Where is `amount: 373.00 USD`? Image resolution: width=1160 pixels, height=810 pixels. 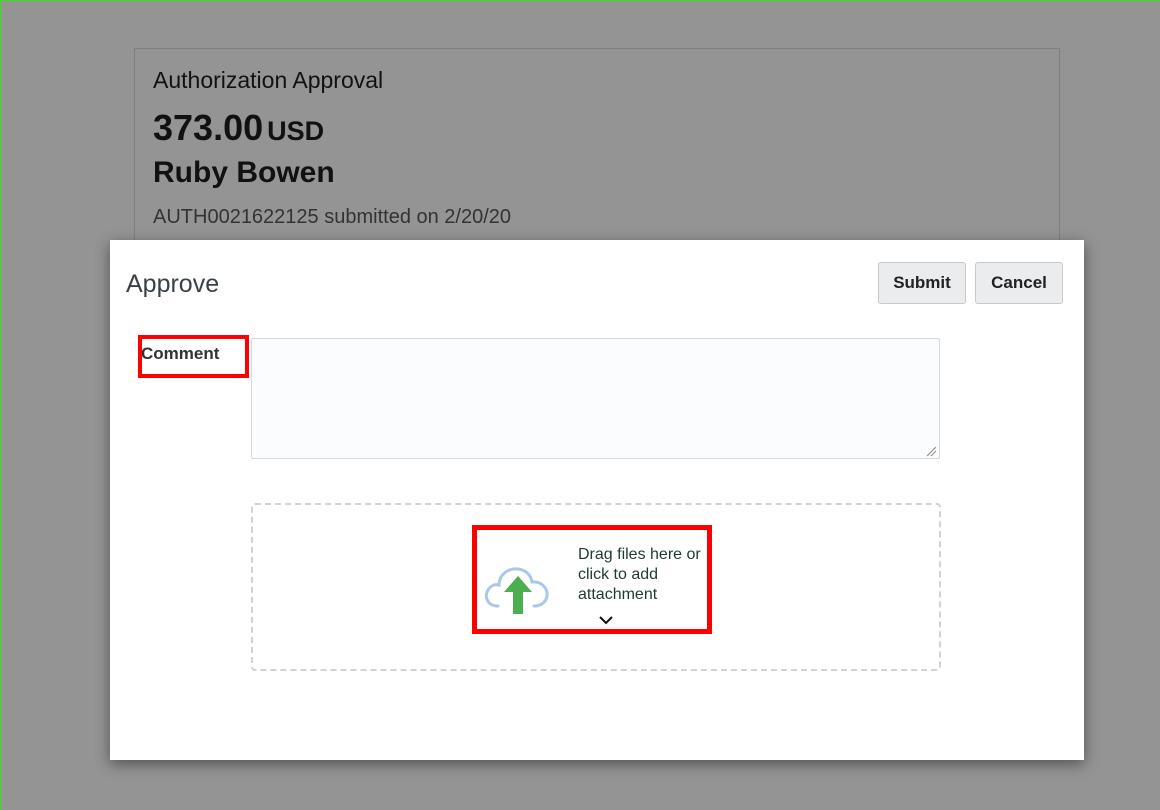 amount: 373.00 USD is located at coordinates (597, 128).